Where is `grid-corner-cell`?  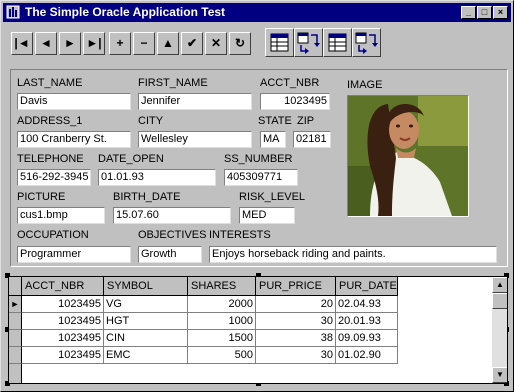 grid-corner-cell is located at coordinates (15, 286).